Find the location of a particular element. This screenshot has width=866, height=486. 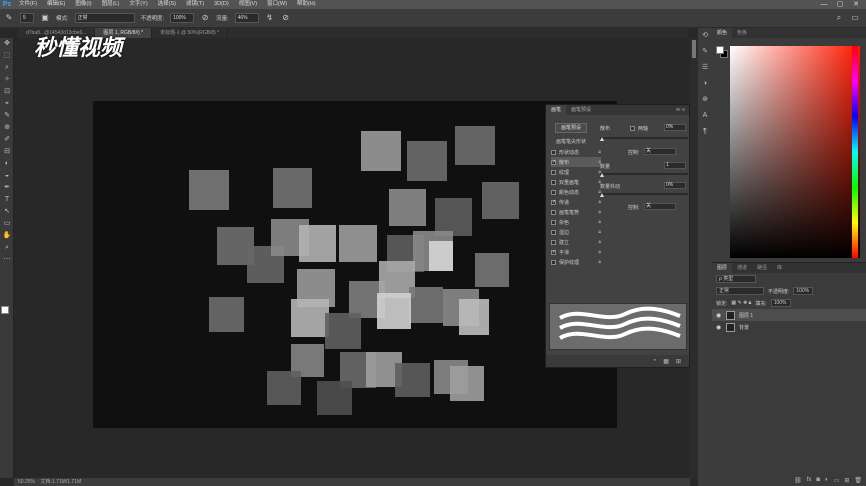

tool-icon: ⊕ is located at coordinates (7, 128).